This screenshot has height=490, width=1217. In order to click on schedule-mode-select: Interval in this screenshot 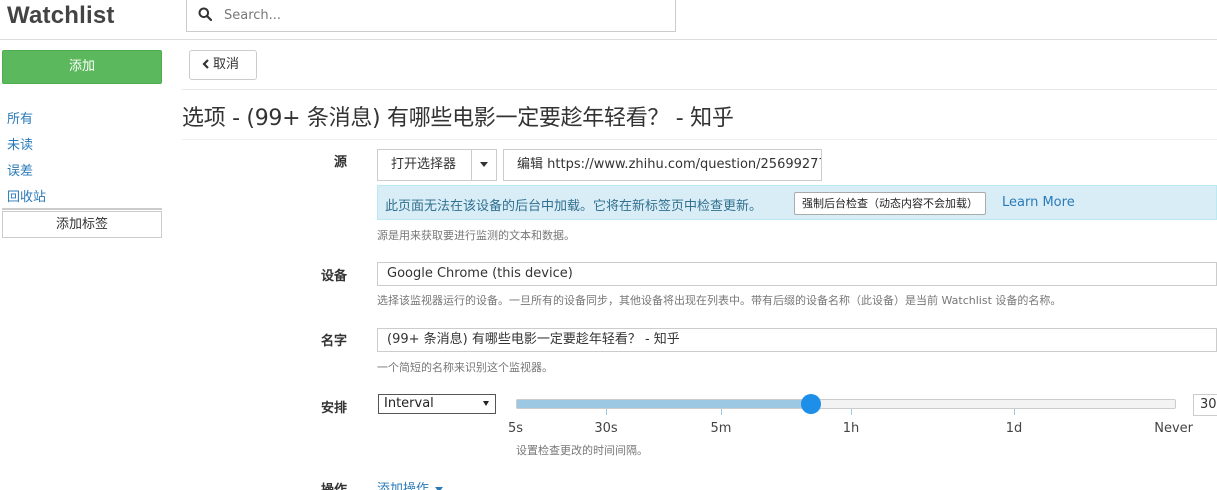, I will do `click(437, 404)`.